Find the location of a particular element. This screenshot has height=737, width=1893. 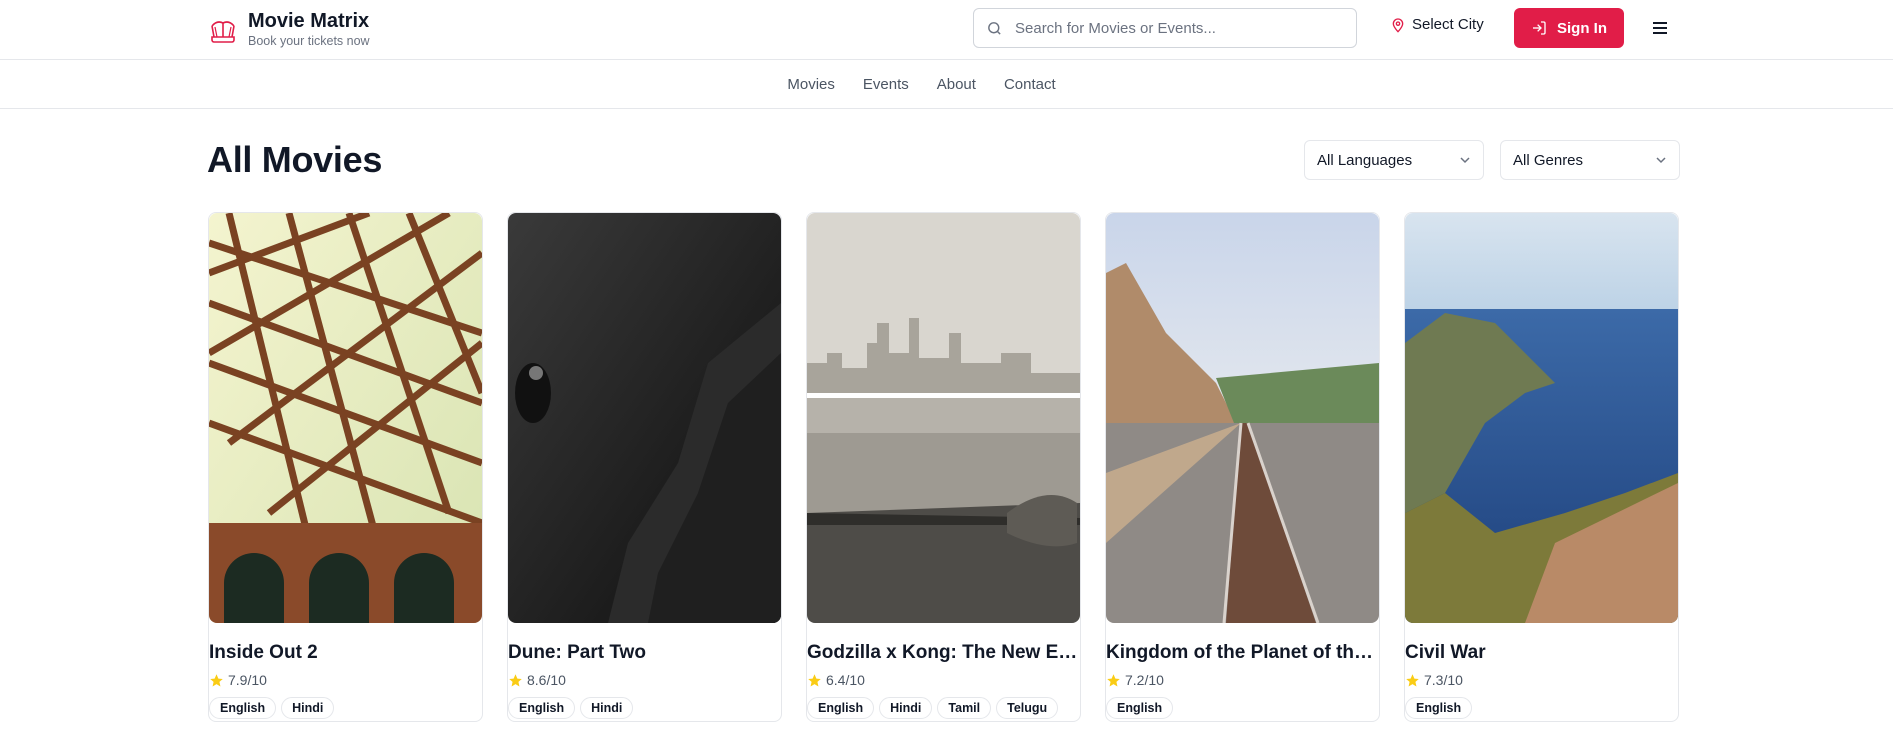

nav-item-events: Events is located at coordinates (886, 84).